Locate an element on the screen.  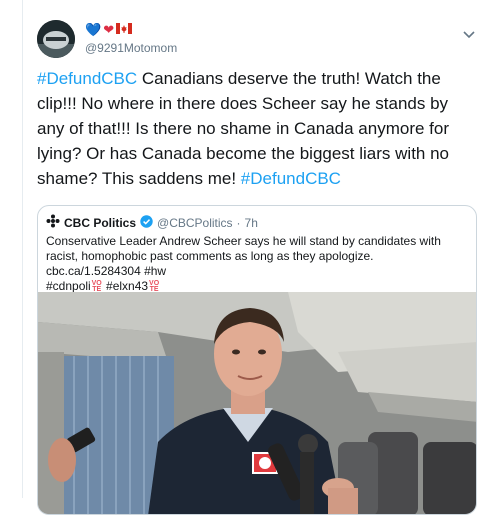
verified-badge-icon is located at coordinates (146, 222).